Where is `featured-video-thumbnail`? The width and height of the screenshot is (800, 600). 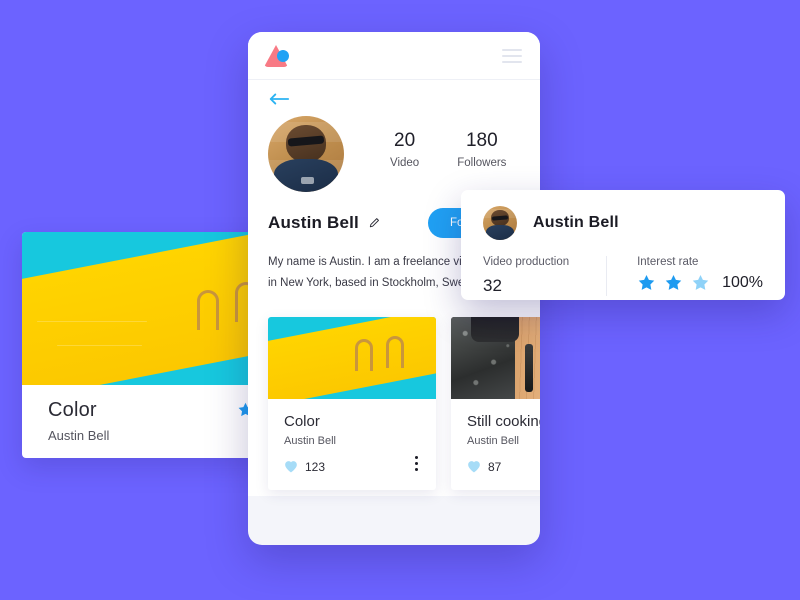 featured-video-thumbnail is located at coordinates (147, 308).